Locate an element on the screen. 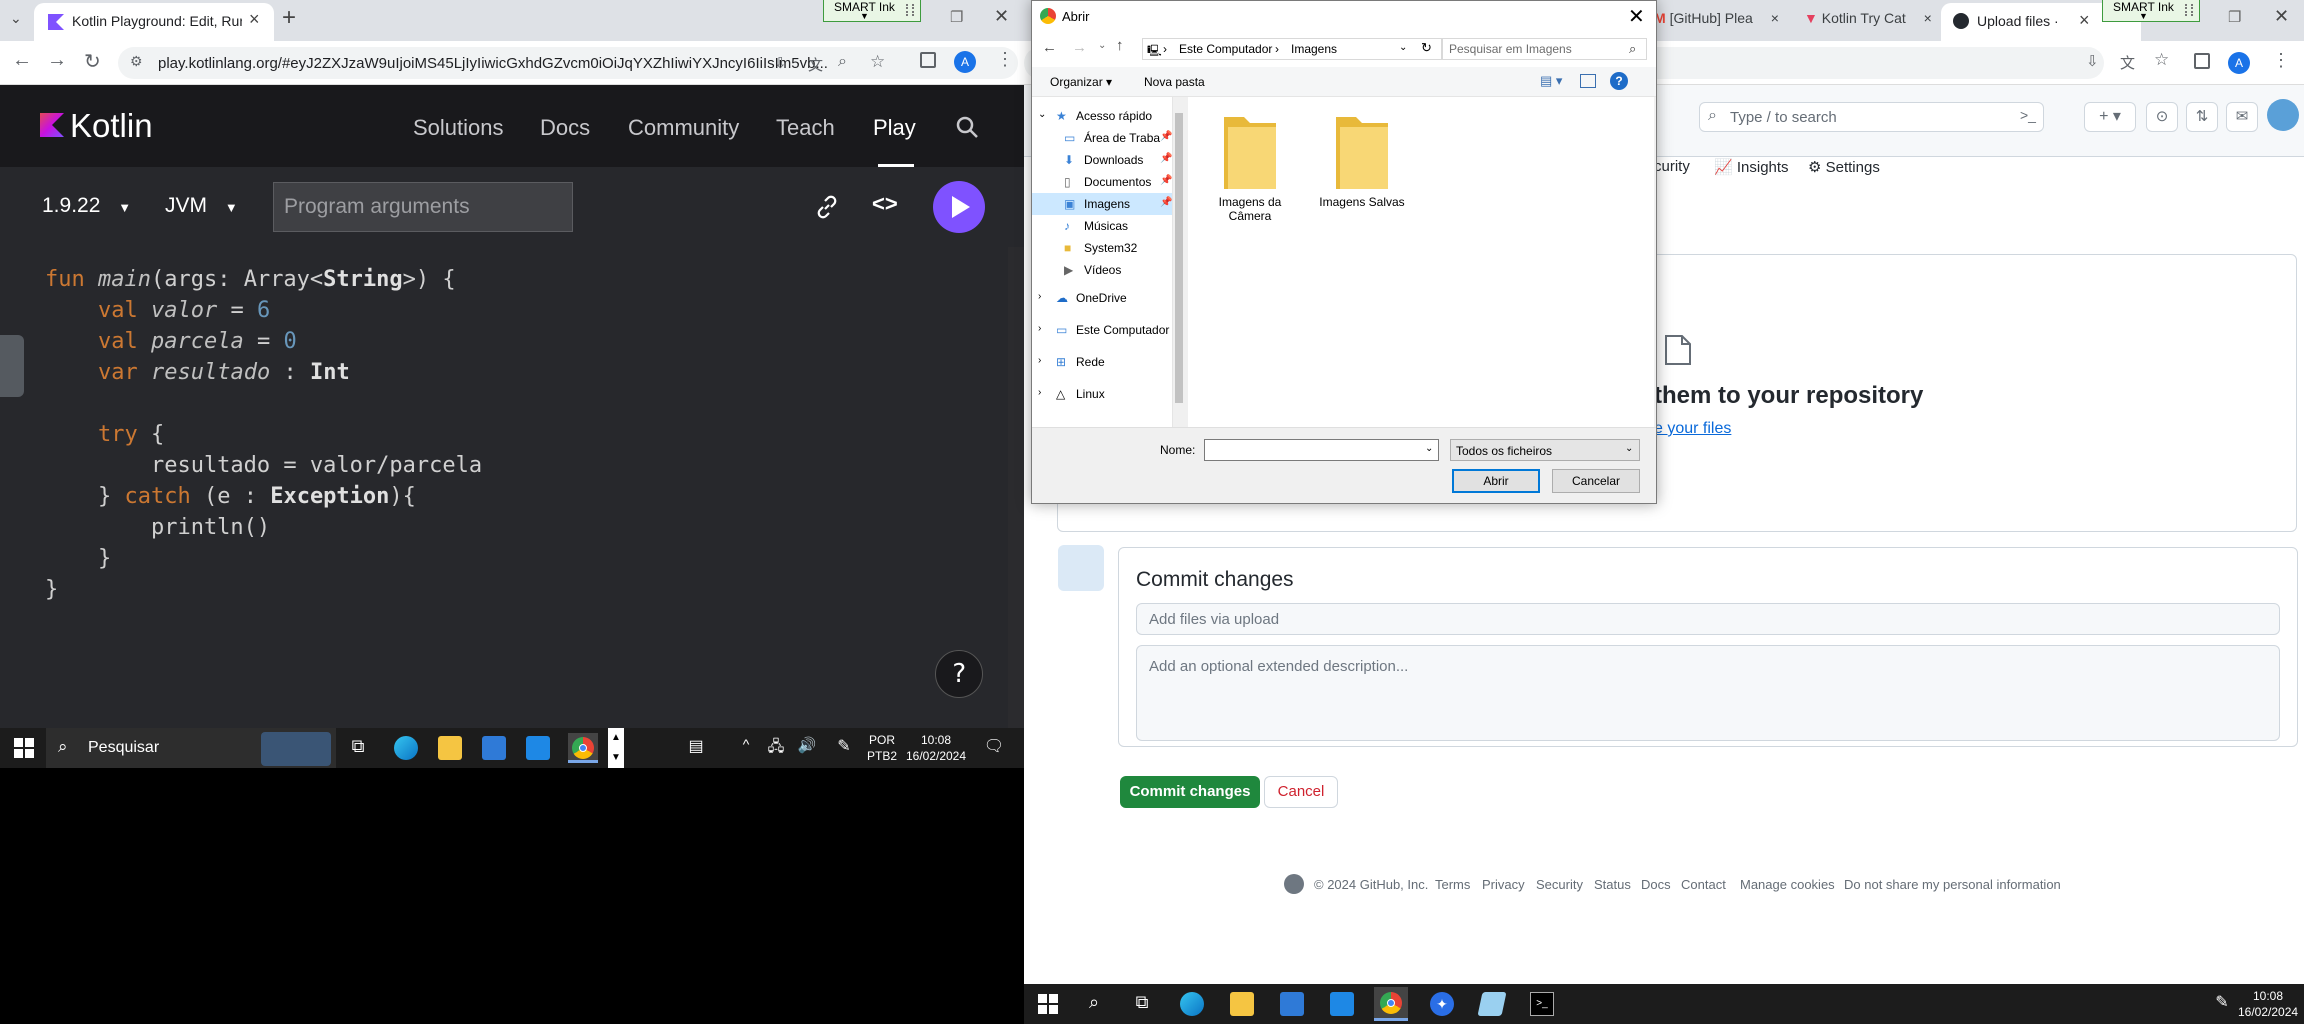 The image size is (2304, 1024). file-explorer-icon is located at coordinates (450, 748).